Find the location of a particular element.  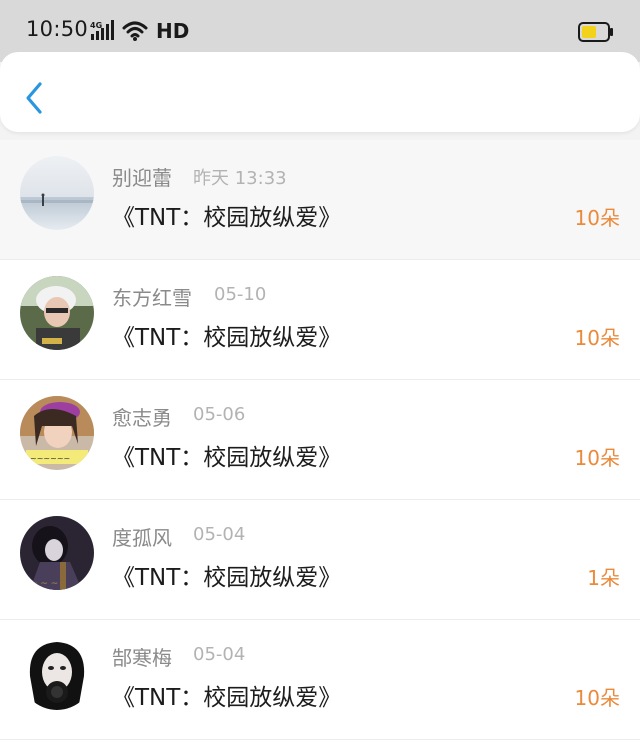

svg-text: 4G is located at coordinates (96, 25).